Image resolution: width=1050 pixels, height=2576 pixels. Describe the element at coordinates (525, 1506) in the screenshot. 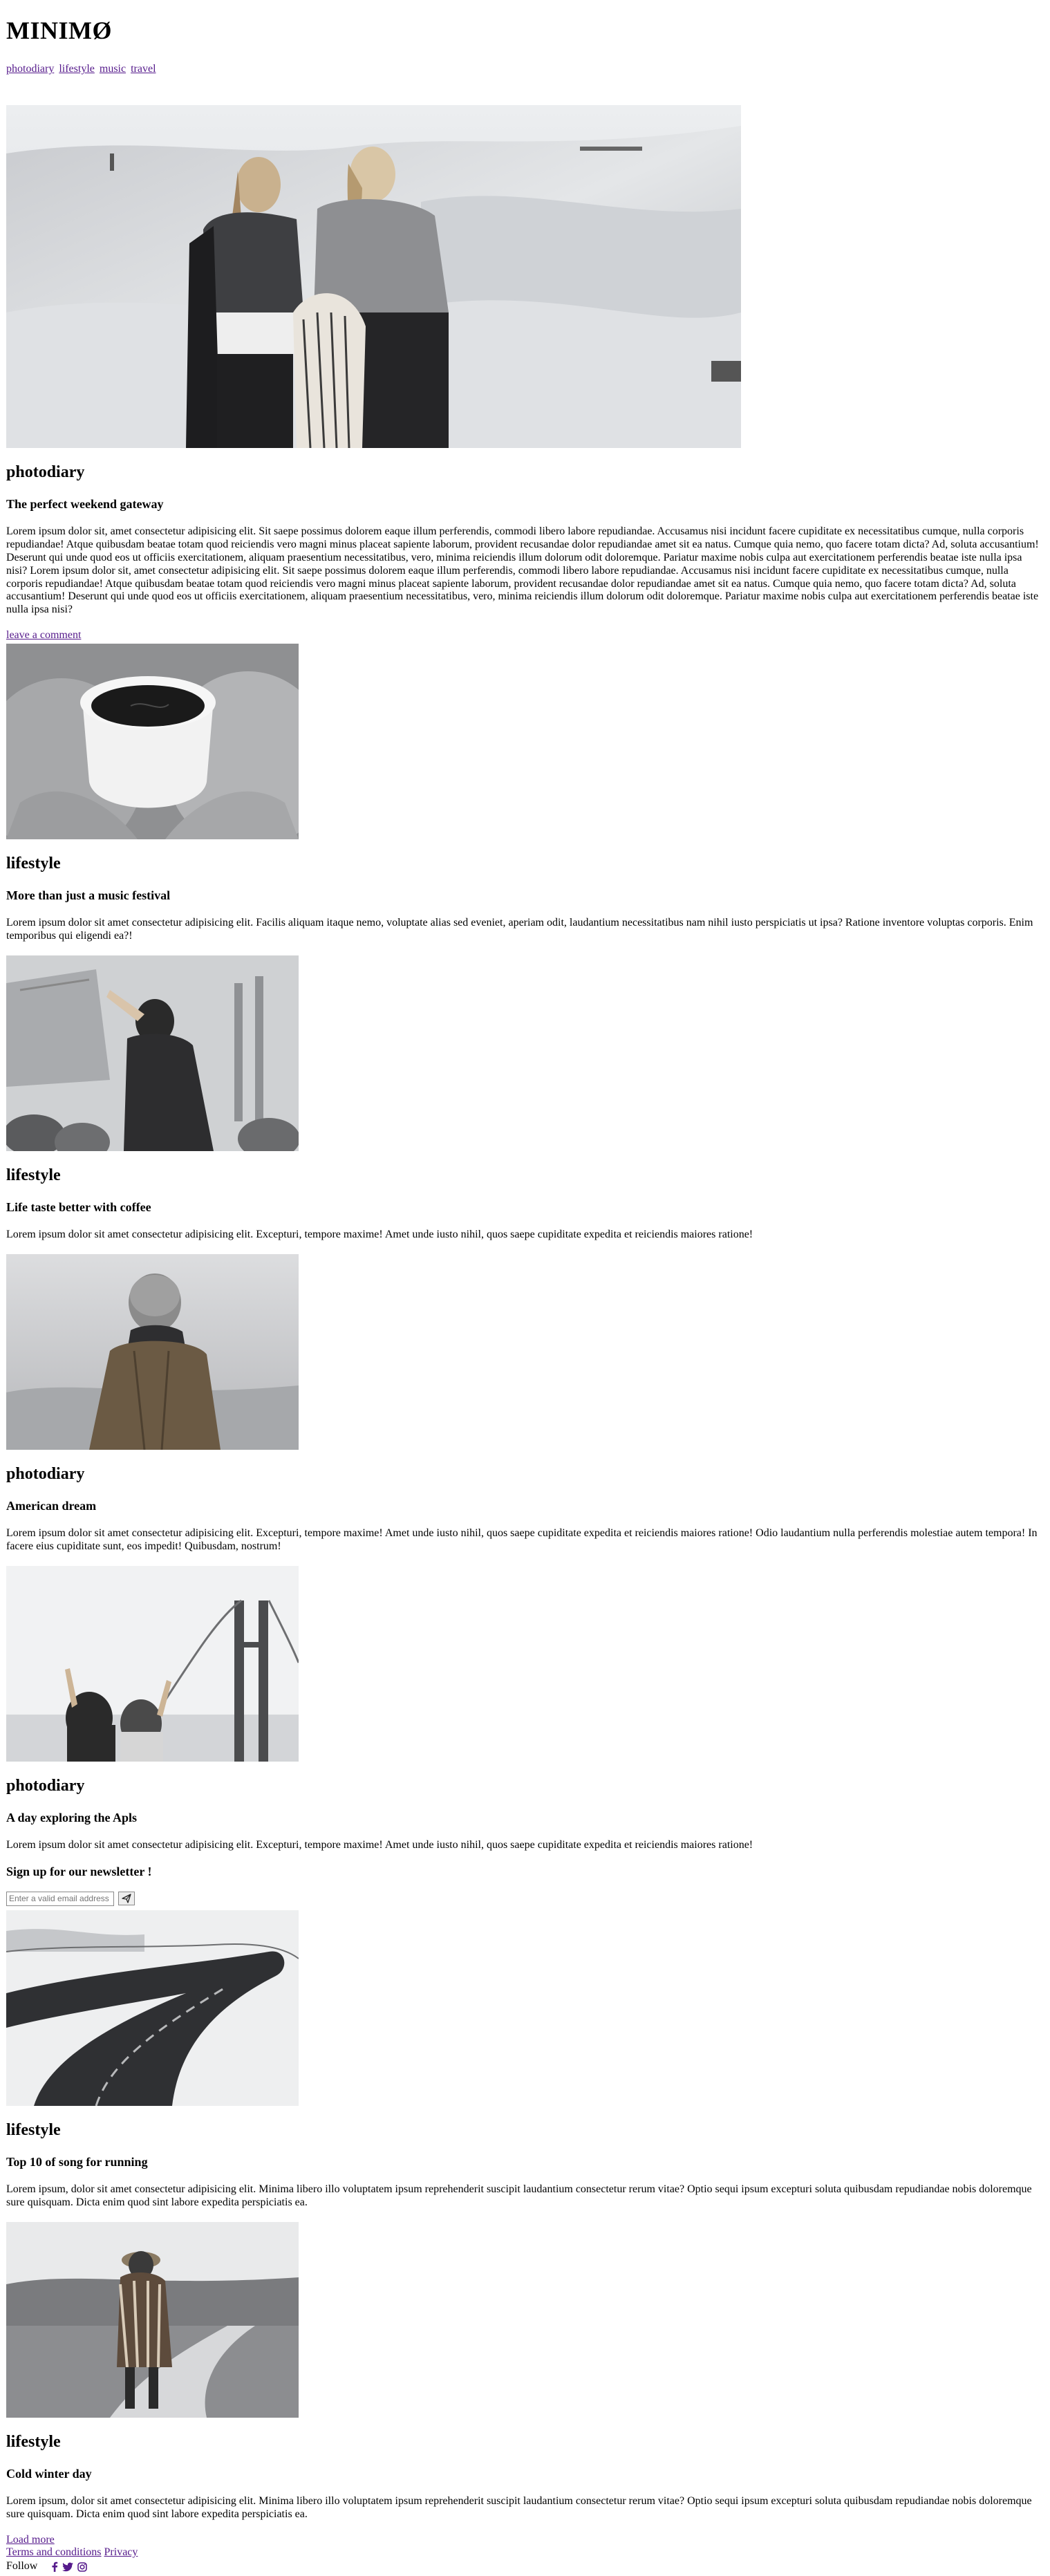

I see `post-title: American dream` at that location.